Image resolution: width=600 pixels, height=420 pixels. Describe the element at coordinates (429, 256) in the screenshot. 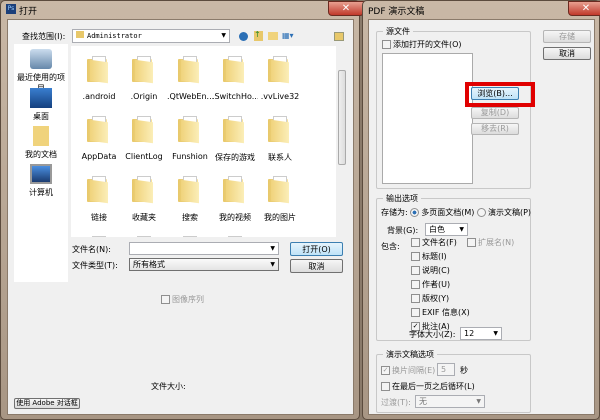

I see `include-checkbox: 标题(I)` at that location.